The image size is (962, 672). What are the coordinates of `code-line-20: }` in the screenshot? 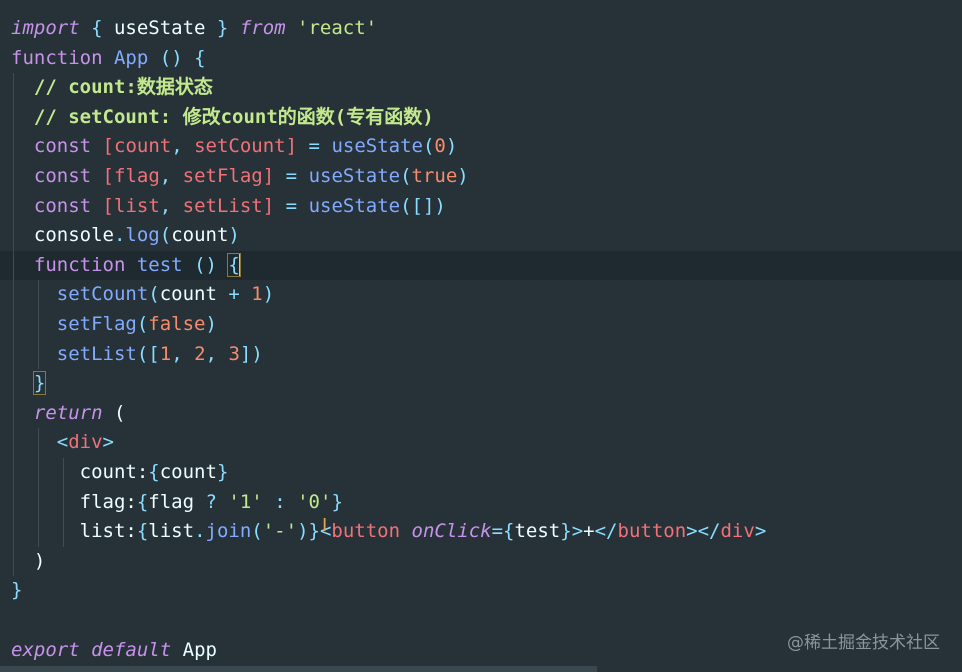 It's located at (23, 591).